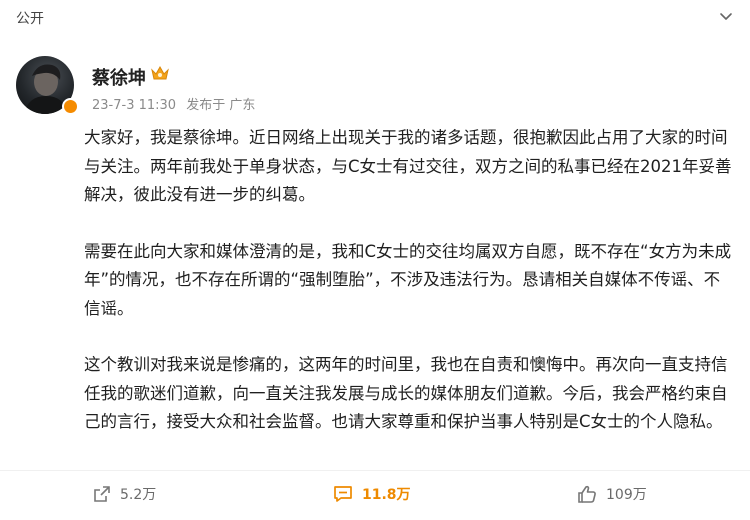 The height and width of the screenshot is (520, 750). Describe the element at coordinates (375, 470) in the screenshot. I see `divider` at that location.